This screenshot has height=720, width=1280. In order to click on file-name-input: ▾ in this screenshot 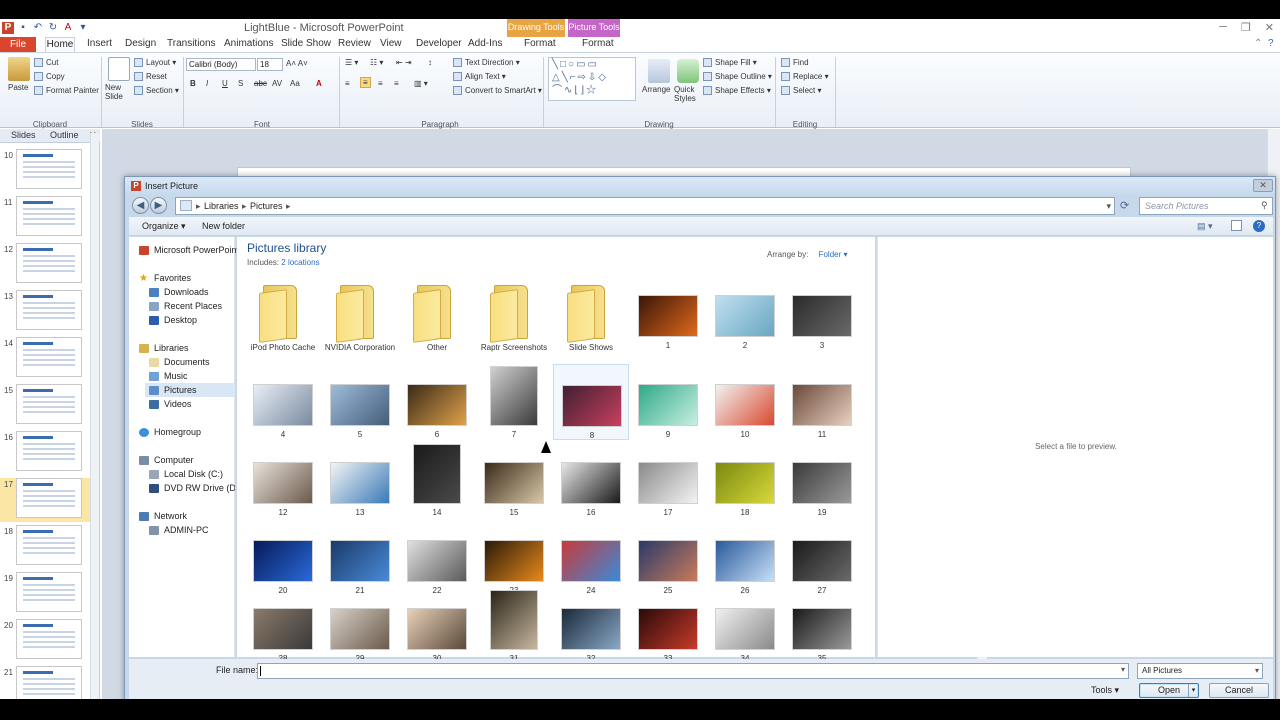, I will do `click(693, 671)`.